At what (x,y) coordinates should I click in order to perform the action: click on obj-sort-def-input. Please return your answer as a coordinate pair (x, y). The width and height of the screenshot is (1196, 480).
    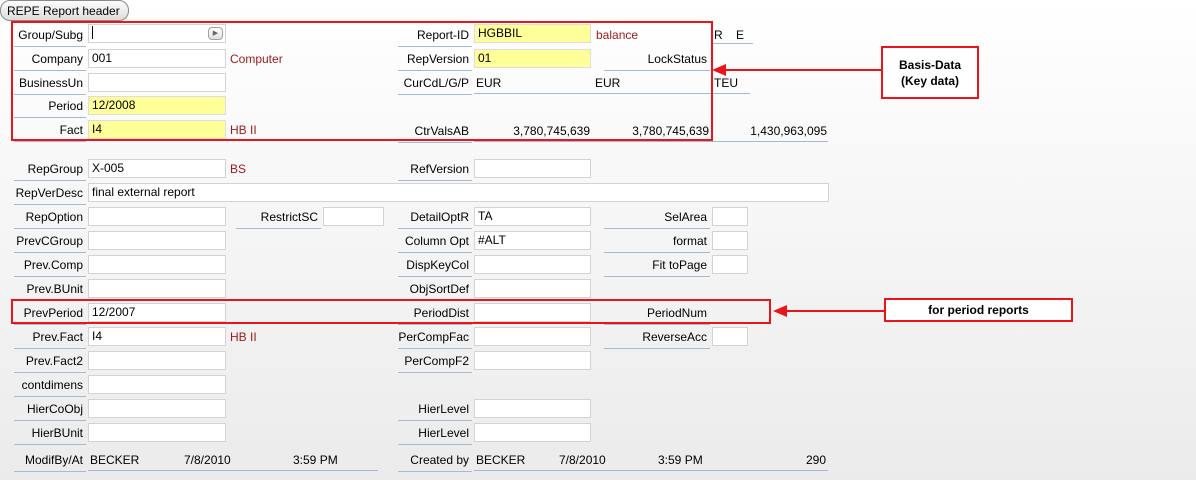
    Looking at the image, I should click on (532, 288).